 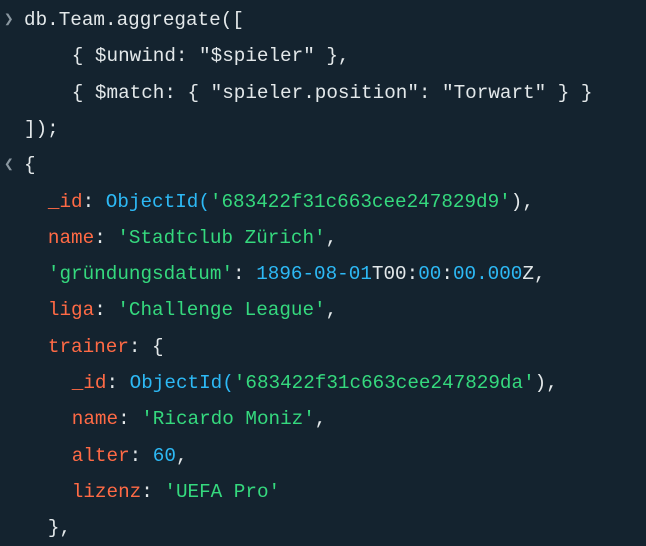 What do you see at coordinates (221, 237) in the screenshot?
I see `token-str: 'Stadtclub Zürich'` at bounding box center [221, 237].